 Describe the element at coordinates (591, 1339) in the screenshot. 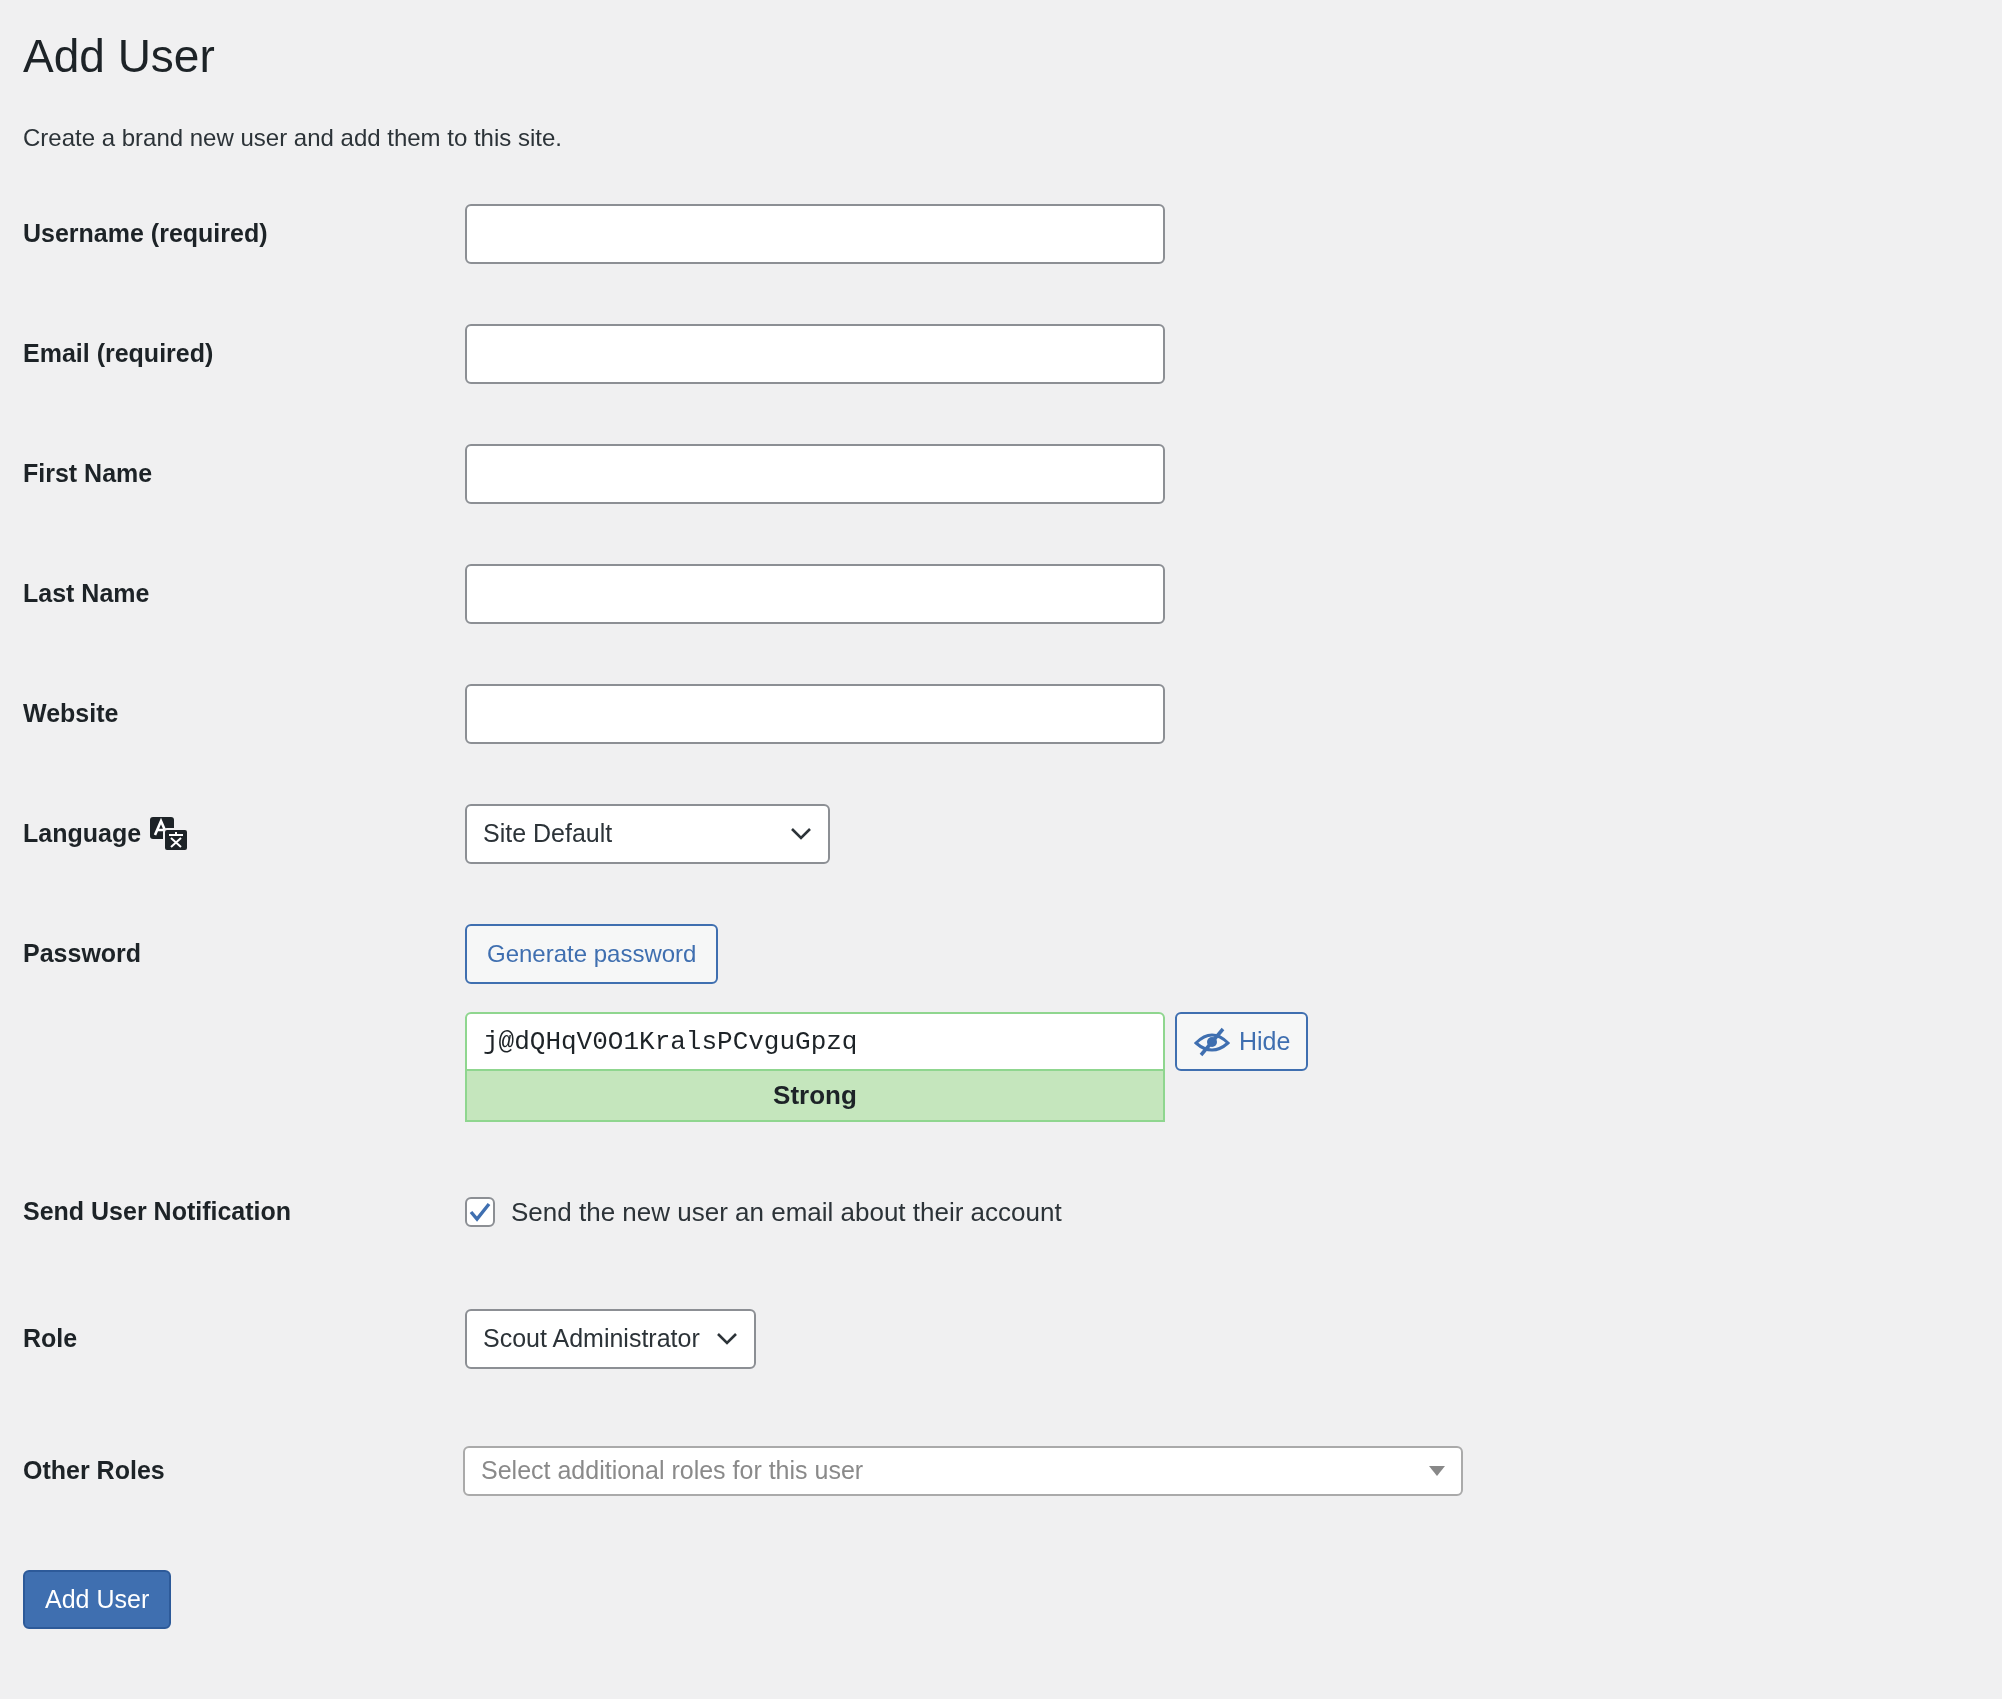

I see `select-value: Scout Administrator` at that location.